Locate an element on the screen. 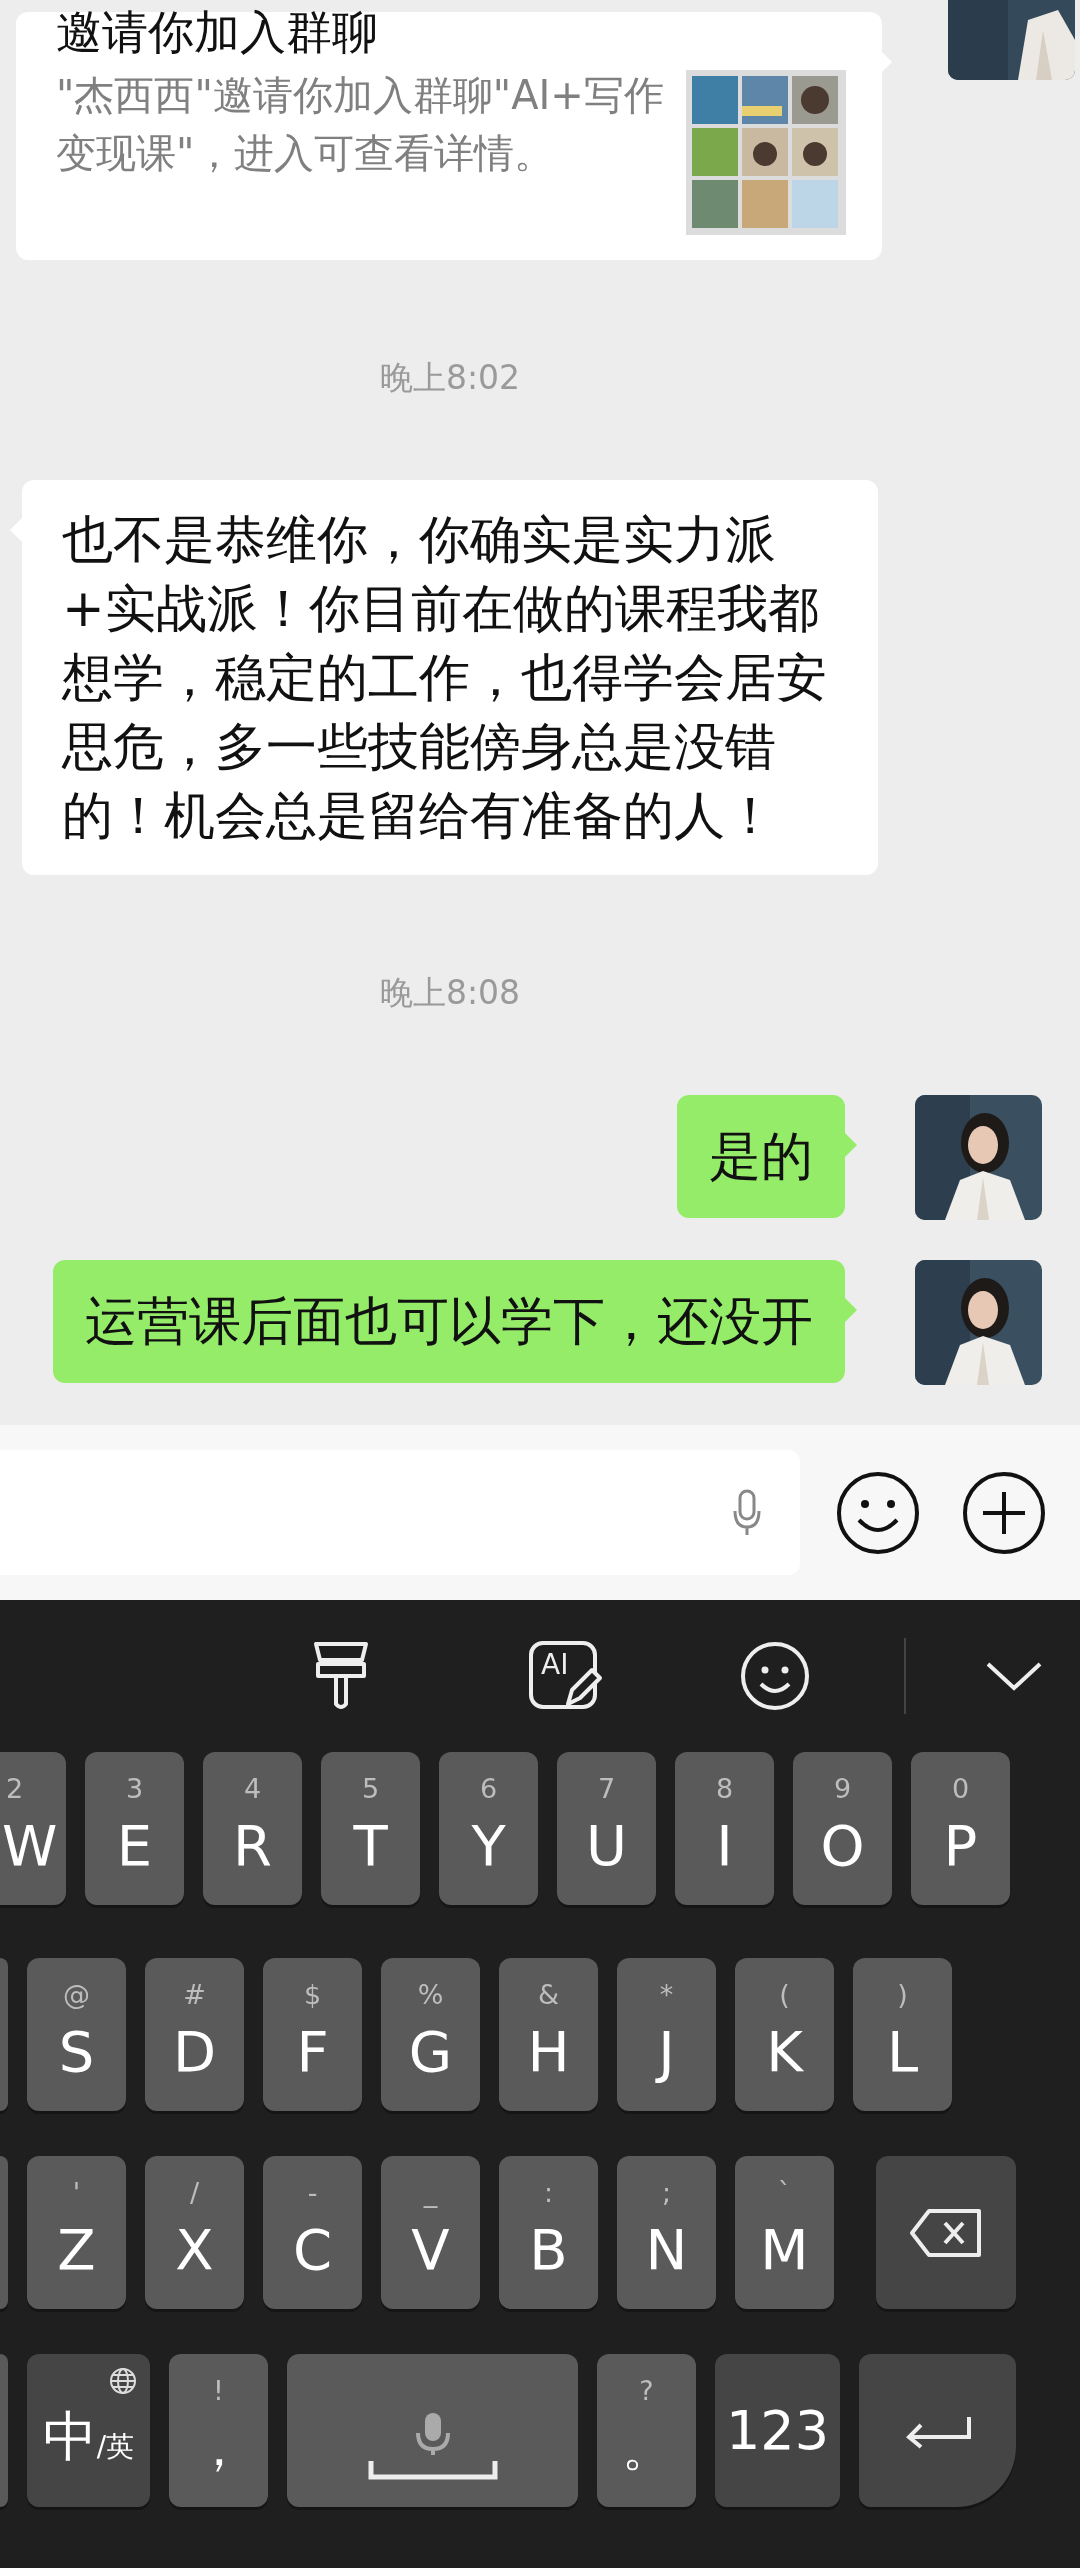 The height and width of the screenshot is (2568, 1080). plus-icon is located at coordinates (1004, 1512).